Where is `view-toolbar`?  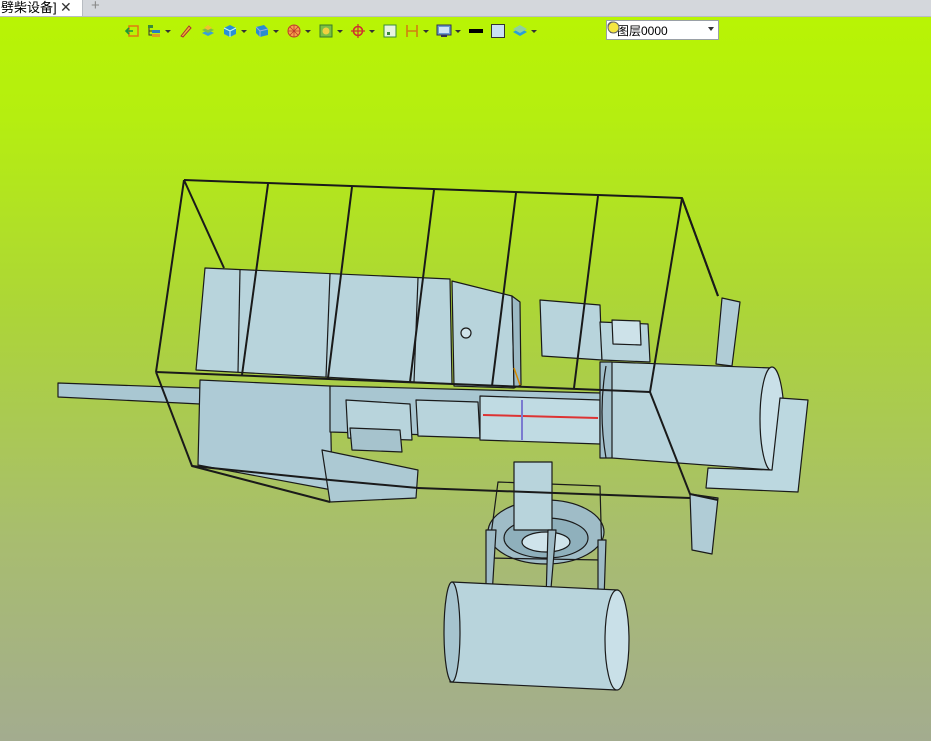 view-toolbar is located at coordinates (334, 31).